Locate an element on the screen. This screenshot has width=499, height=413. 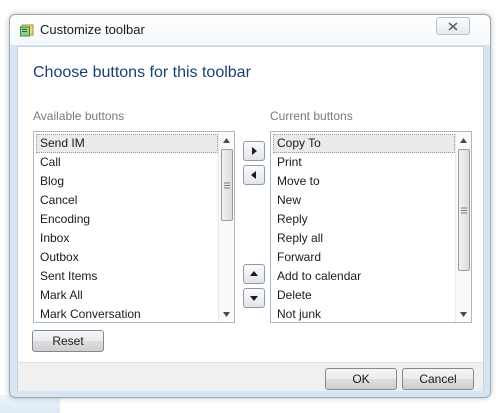
list-item: Print is located at coordinates (364, 162).